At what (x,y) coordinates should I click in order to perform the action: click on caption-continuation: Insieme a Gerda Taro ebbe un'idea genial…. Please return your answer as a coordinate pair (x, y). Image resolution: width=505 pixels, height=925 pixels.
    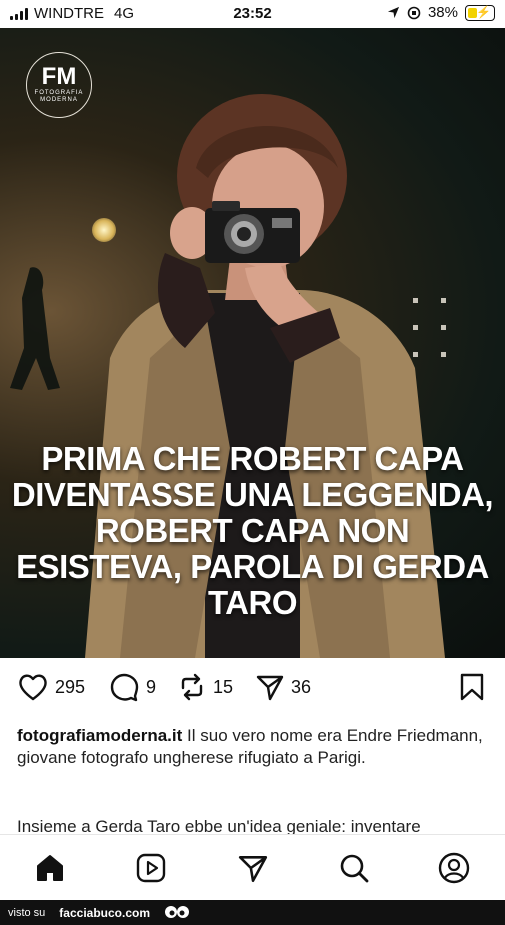
    Looking at the image, I should click on (219, 825).